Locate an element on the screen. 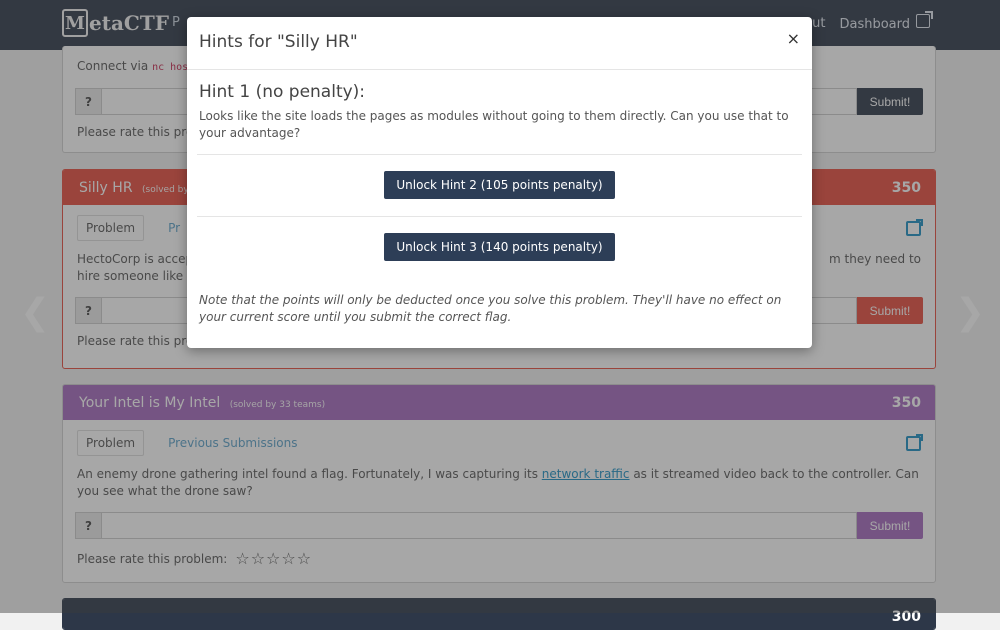 This screenshot has width=1000, height=630. unlock-hint-3-button: Unlock Hint 3 (140 points penalty) is located at coordinates (499, 247).